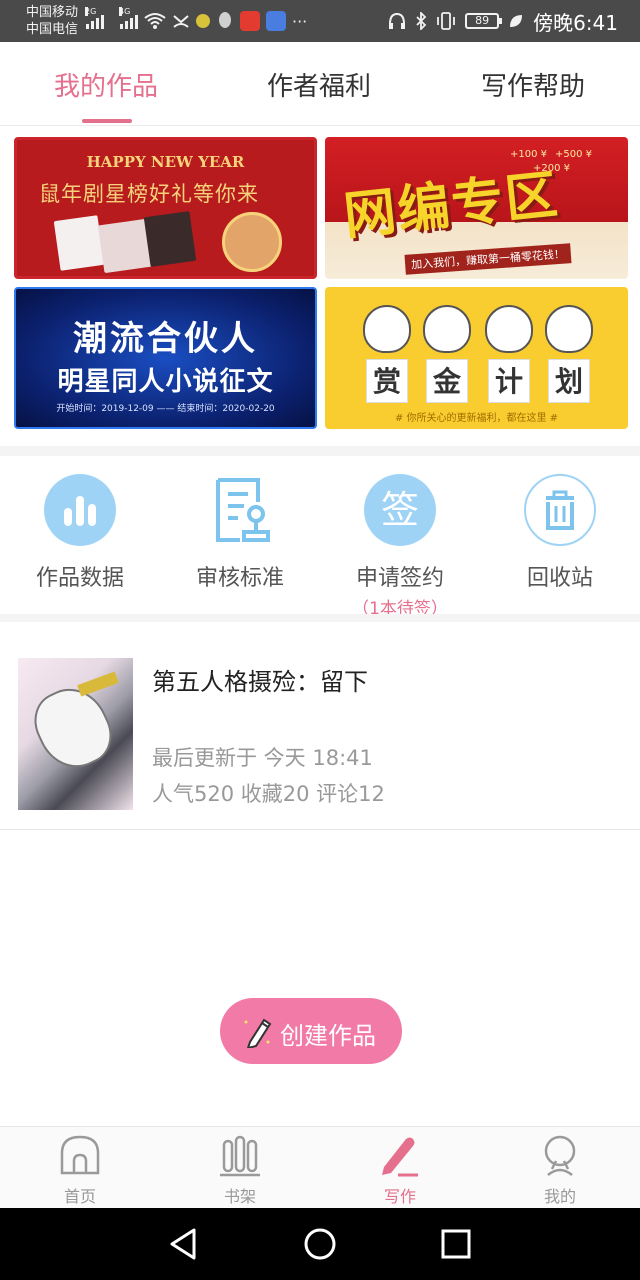 The height and width of the screenshot is (1280, 640). I want to click on bar-chart-icon, so click(80, 510).